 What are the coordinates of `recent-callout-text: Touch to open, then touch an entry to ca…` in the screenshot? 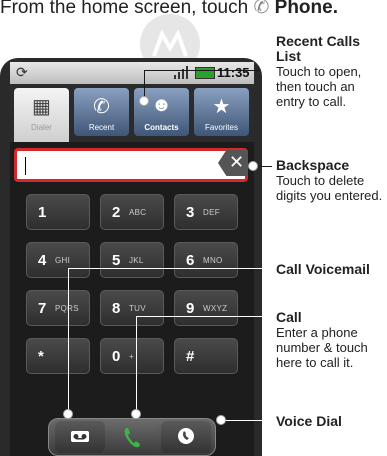 It's located at (319, 86).